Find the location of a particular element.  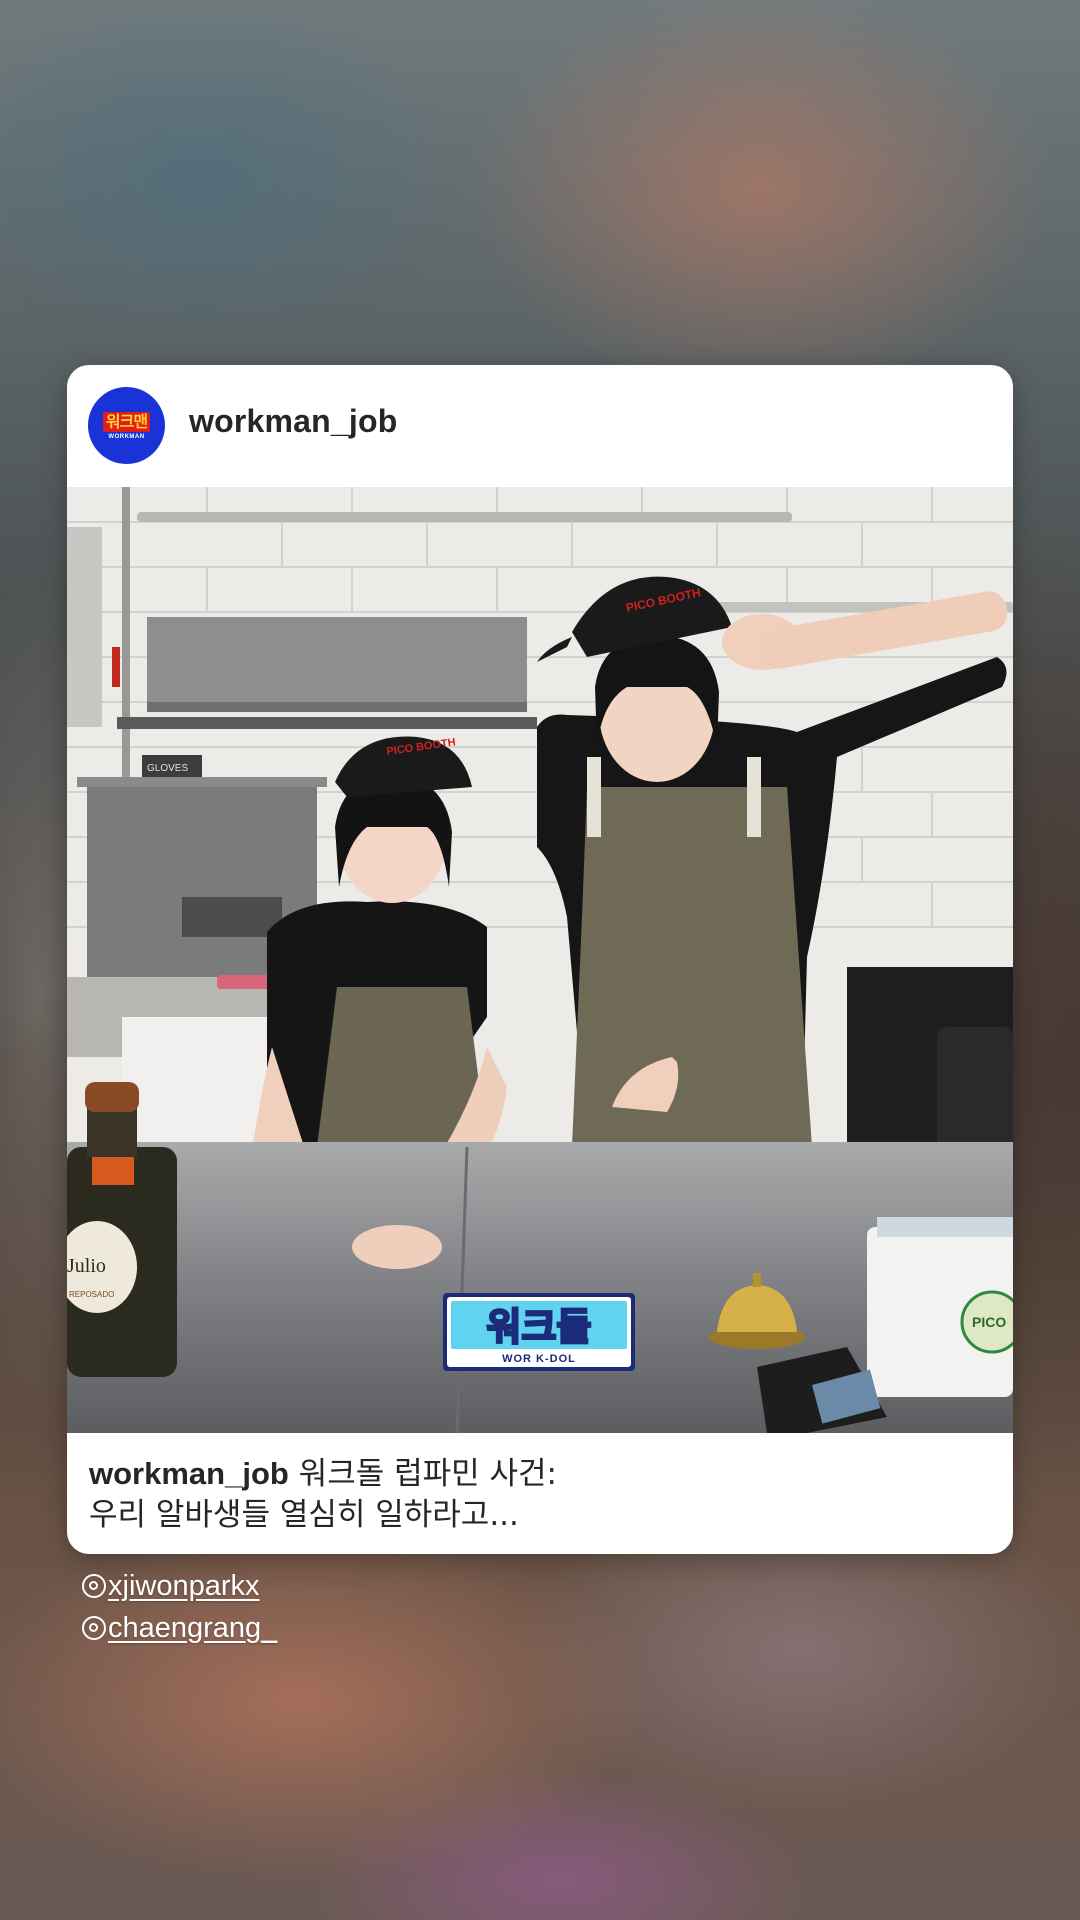

account-avatar: 워크맨 WORKMAN is located at coordinates (126, 425).